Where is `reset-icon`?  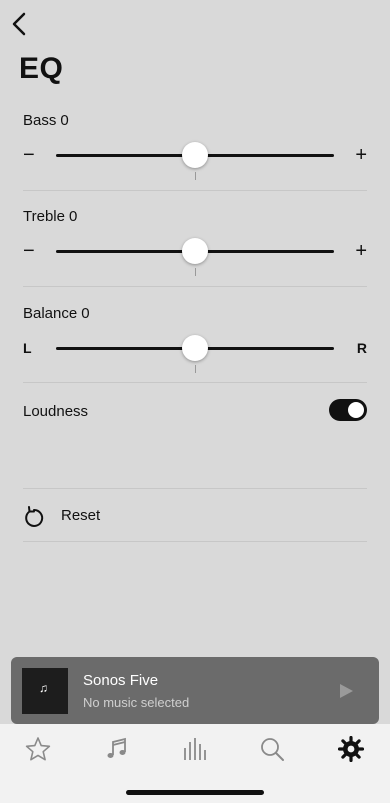 reset-icon is located at coordinates (34, 516).